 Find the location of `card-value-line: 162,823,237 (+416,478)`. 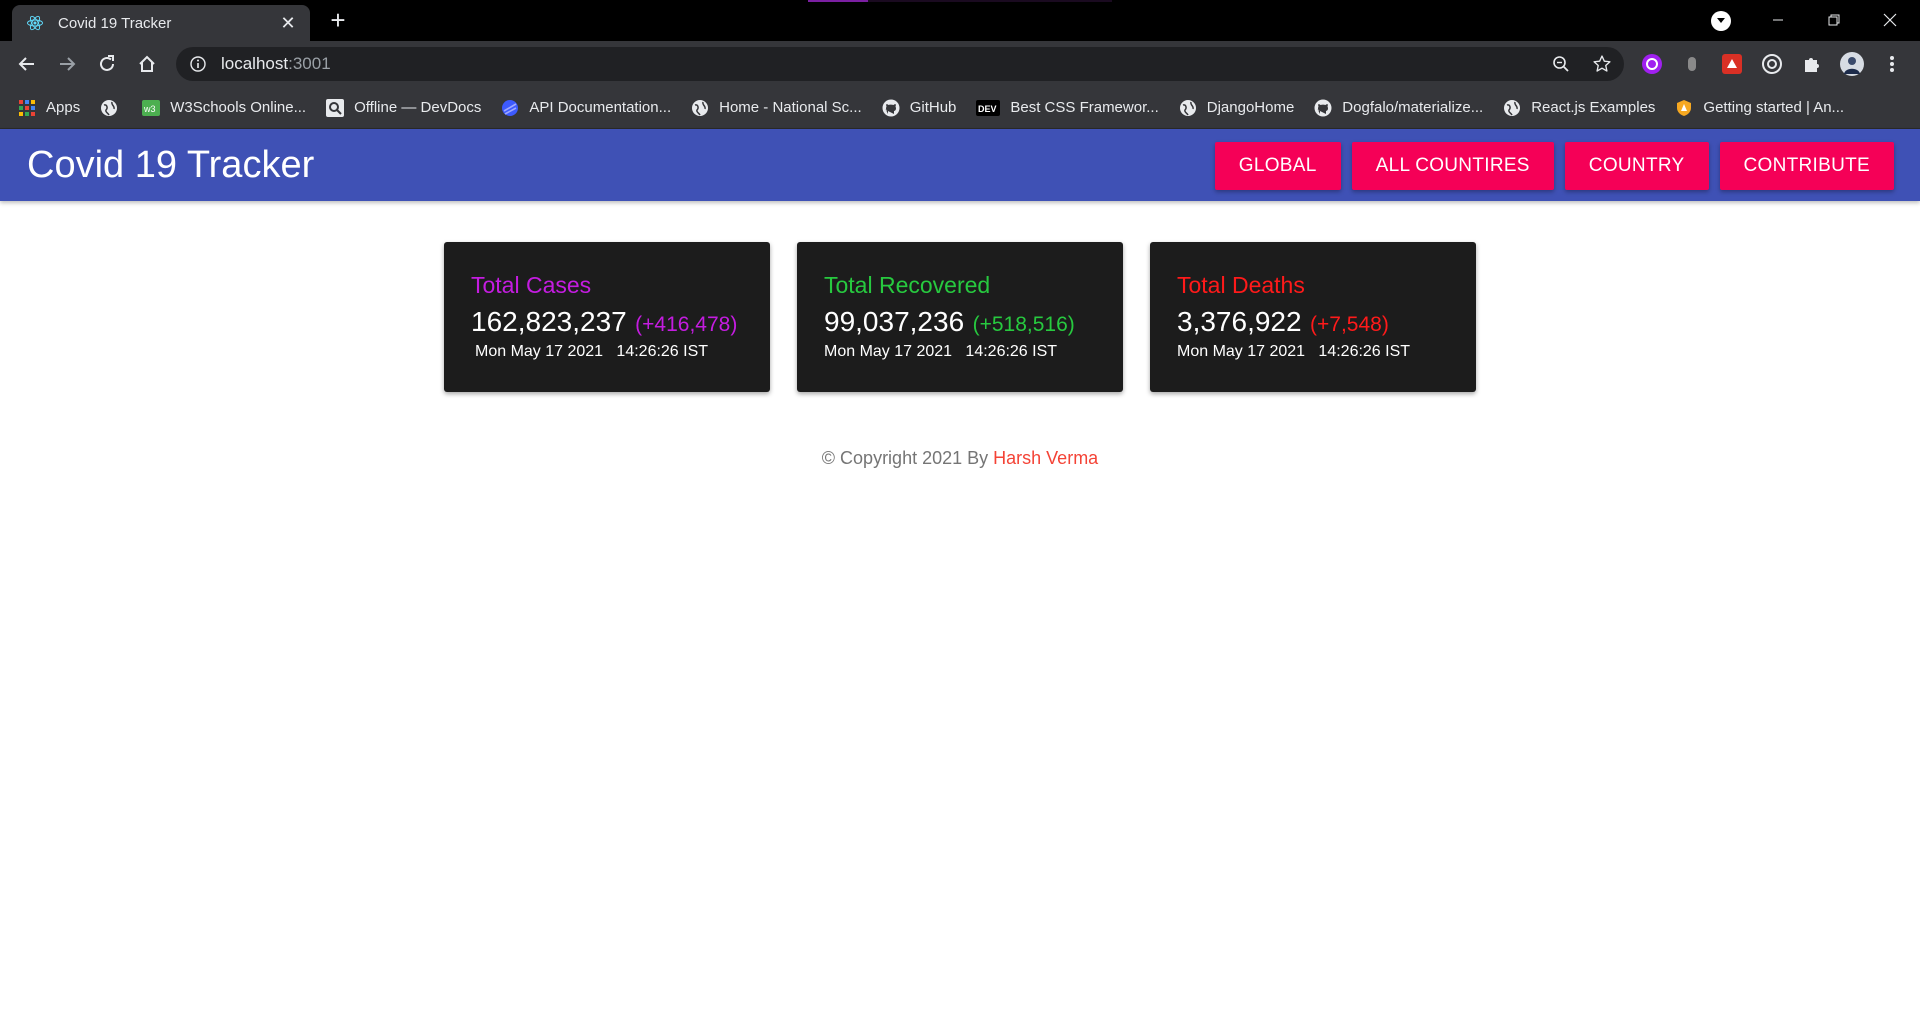

card-value-line: 162,823,237 (+416,478) is located at coordinates (604, 322).